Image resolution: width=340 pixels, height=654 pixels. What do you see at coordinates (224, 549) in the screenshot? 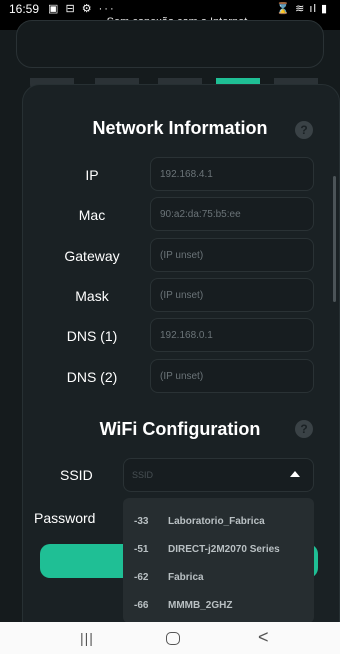
I see `network-name: DIRECT-j2M2070 Series` at bounding box center [224, 549].